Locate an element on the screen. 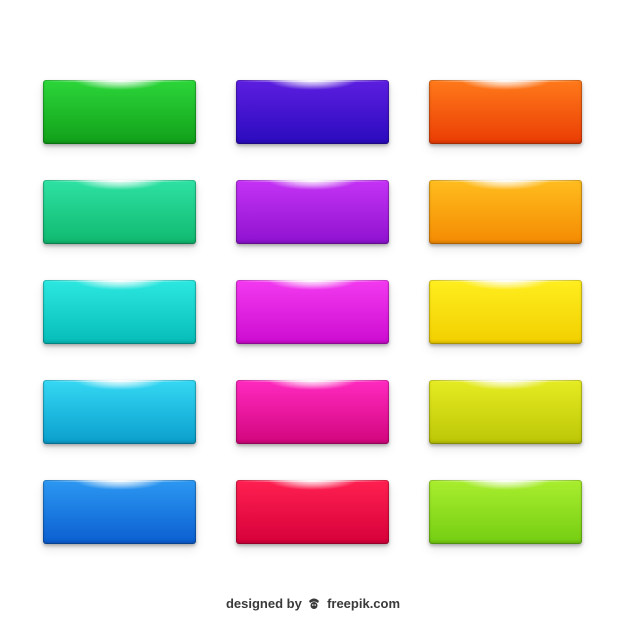 This screenshot has height=626, width=626. color-button-purple is located at coordinates (312, 212).